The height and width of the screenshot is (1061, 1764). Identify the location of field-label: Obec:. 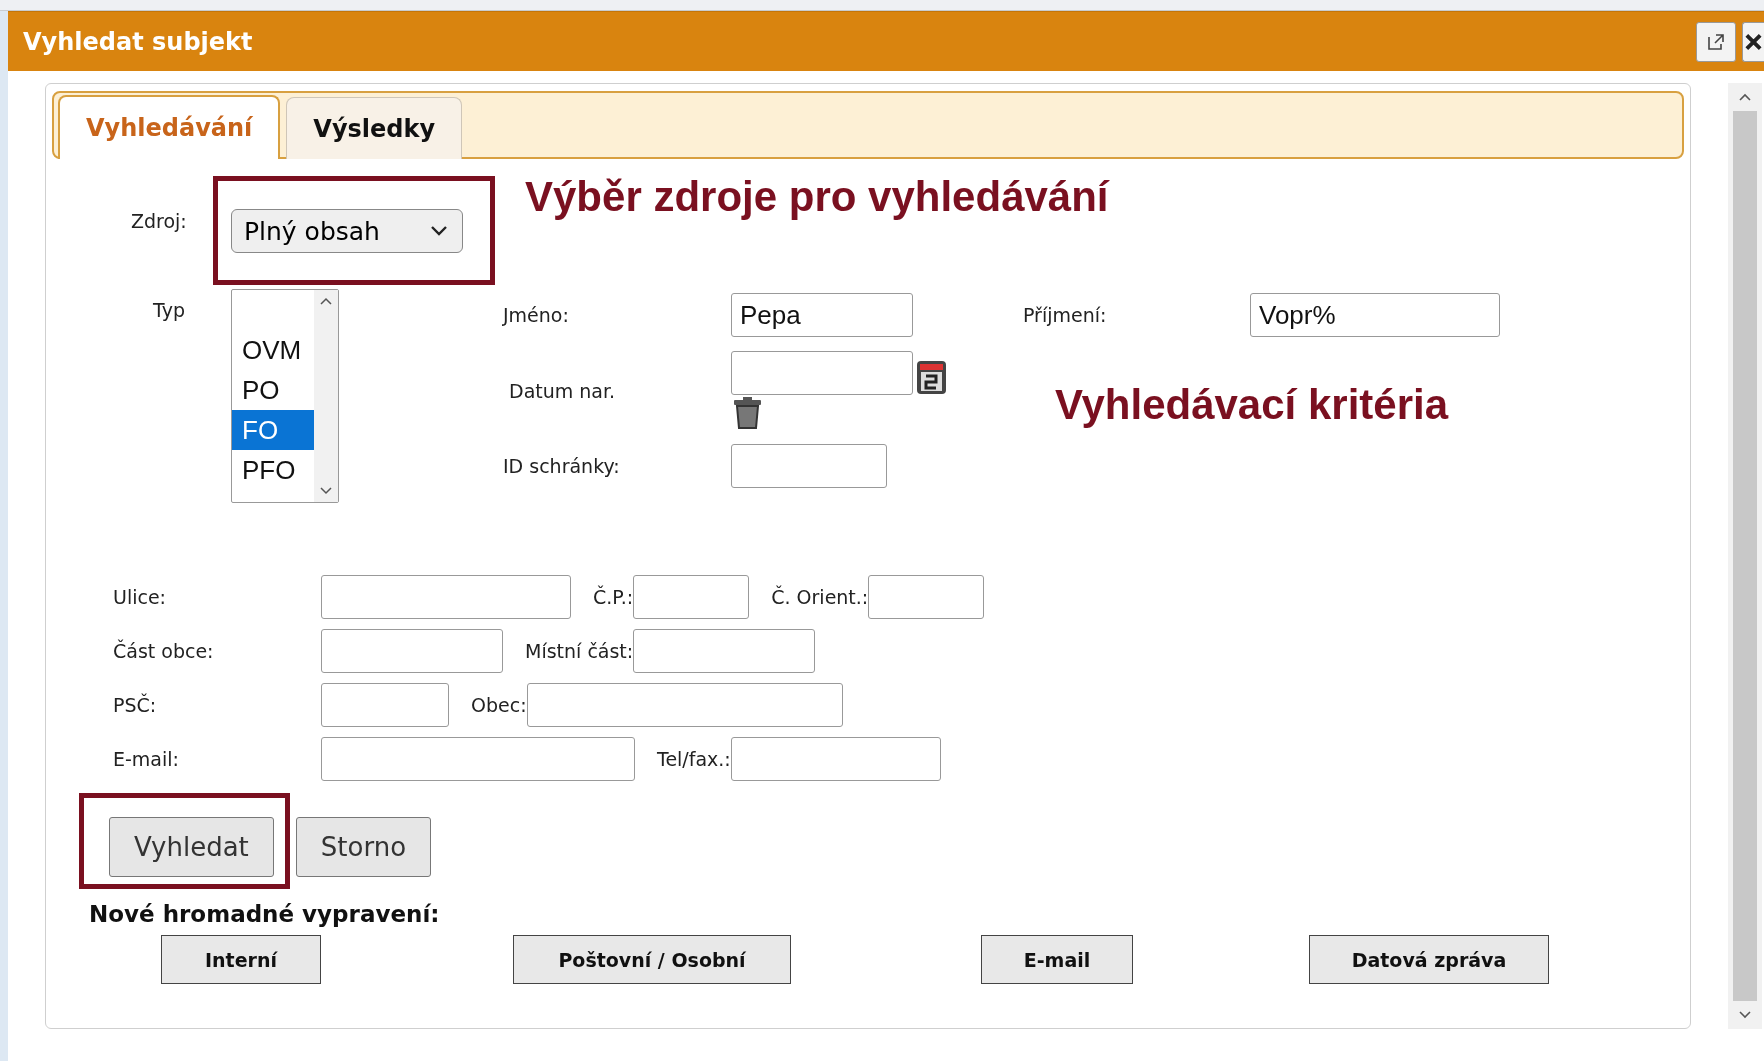
(499, 705).